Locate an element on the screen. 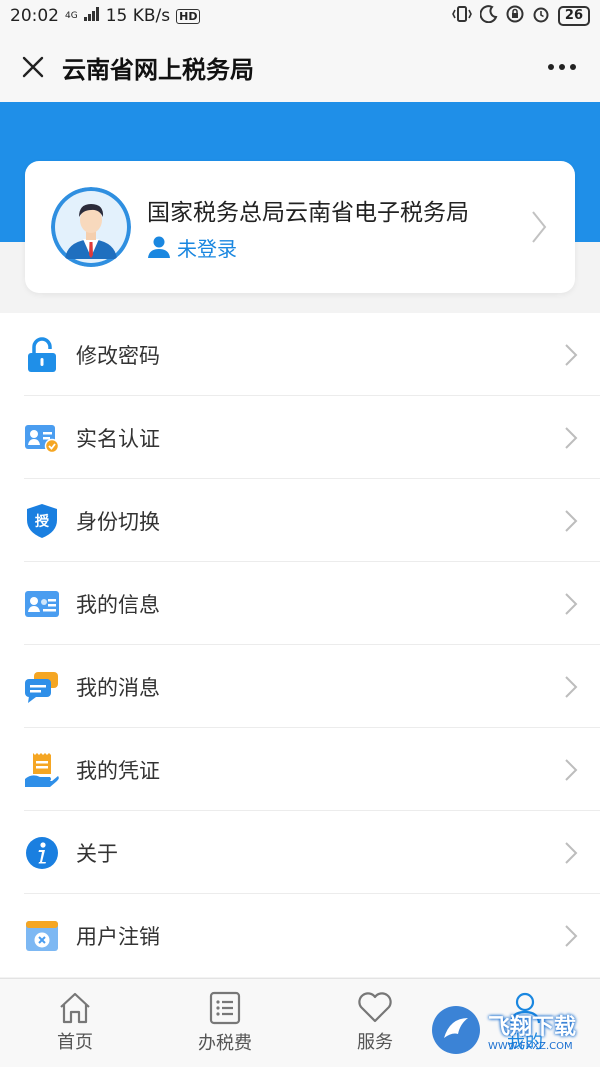  watermark-text: 飞翔下载 is located at coordinates (532, 1027).